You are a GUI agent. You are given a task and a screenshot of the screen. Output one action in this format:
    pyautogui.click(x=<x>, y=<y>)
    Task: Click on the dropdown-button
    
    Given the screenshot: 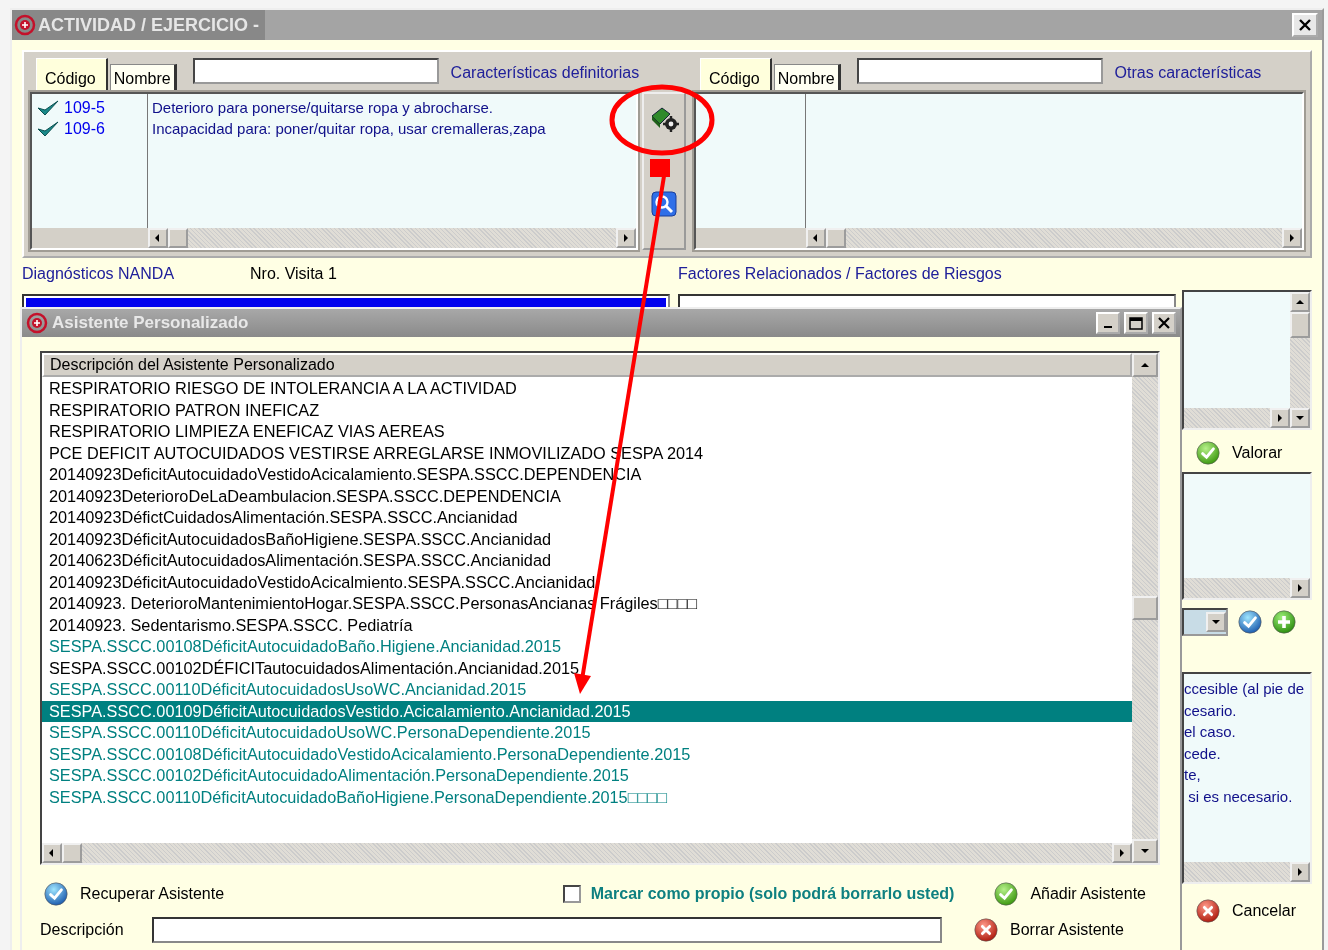 What is the action you would take?
    pyautogui.click(x=1216, y=622)
    